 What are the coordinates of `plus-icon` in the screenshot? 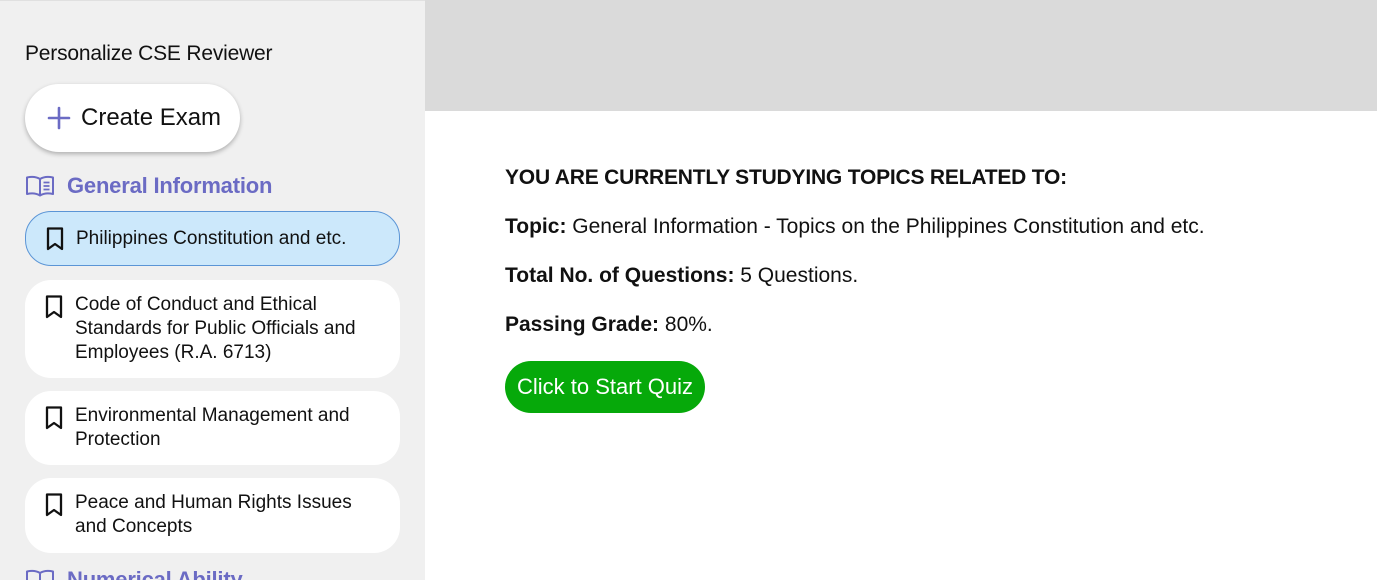 It's located at (59, 118).